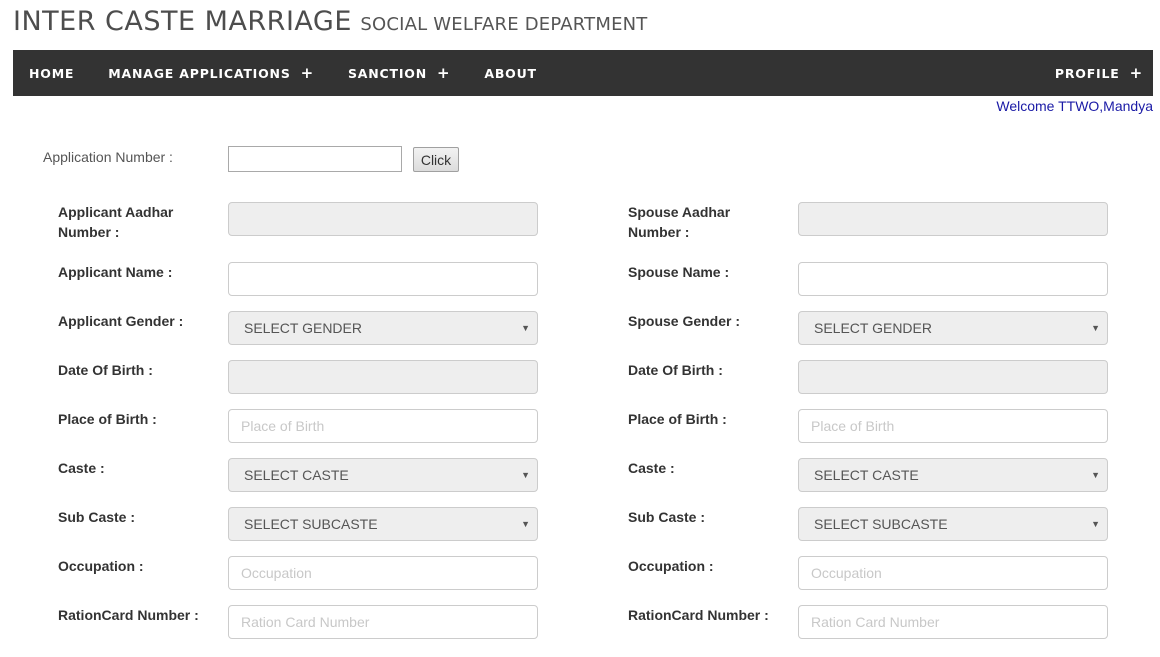 Image resolution: width=1160 pixels, height=657 pixels. What do you see at coordinates (107, 419) in the screenshot?
I see `applicant-pob-label: Place of Birth :` at bounding box center [107, 419].